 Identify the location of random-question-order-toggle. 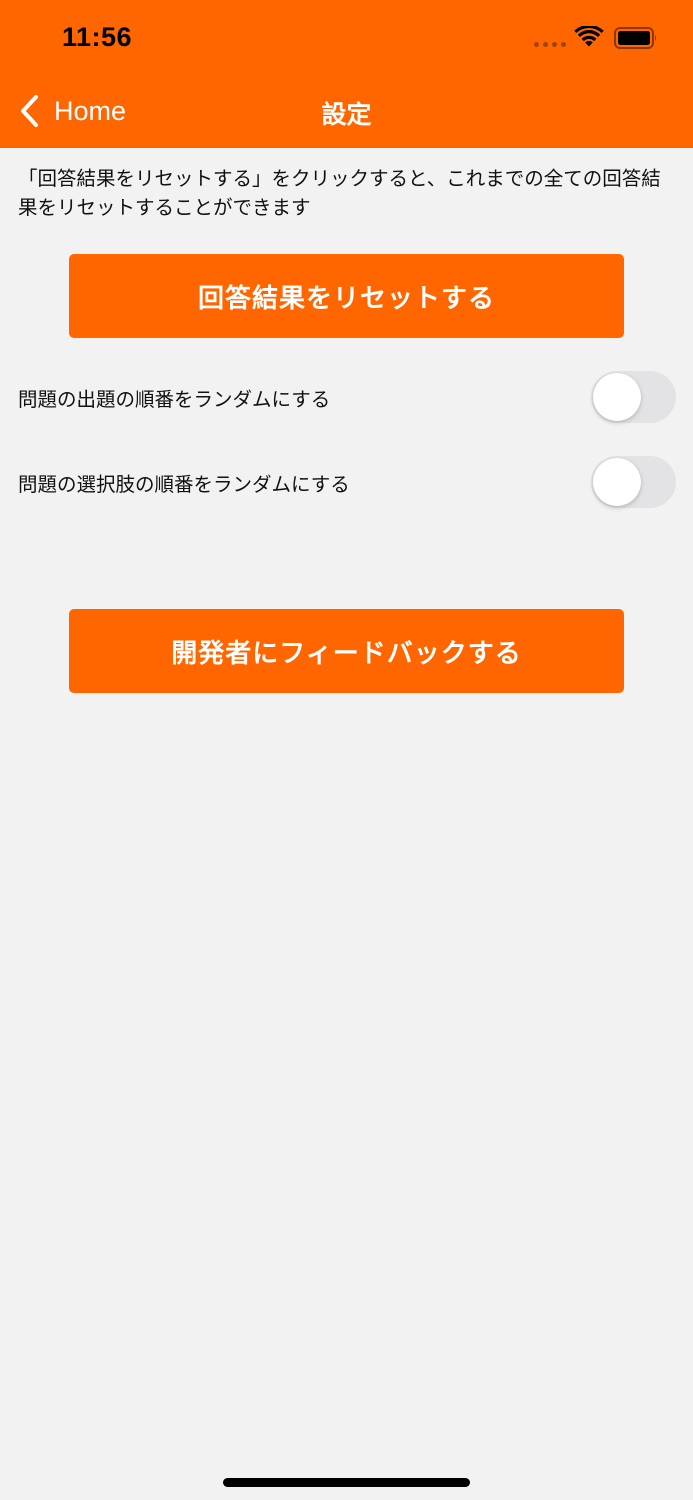
(633, 397).